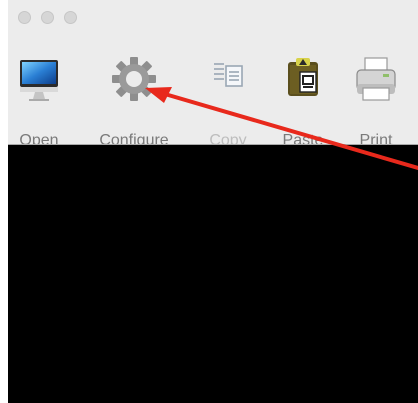 The height and width of the screenshot is (403, 418). Describe the element at coordinates (303, 78) in the screenshot. I see `clipboard-paste-icon` at that location.